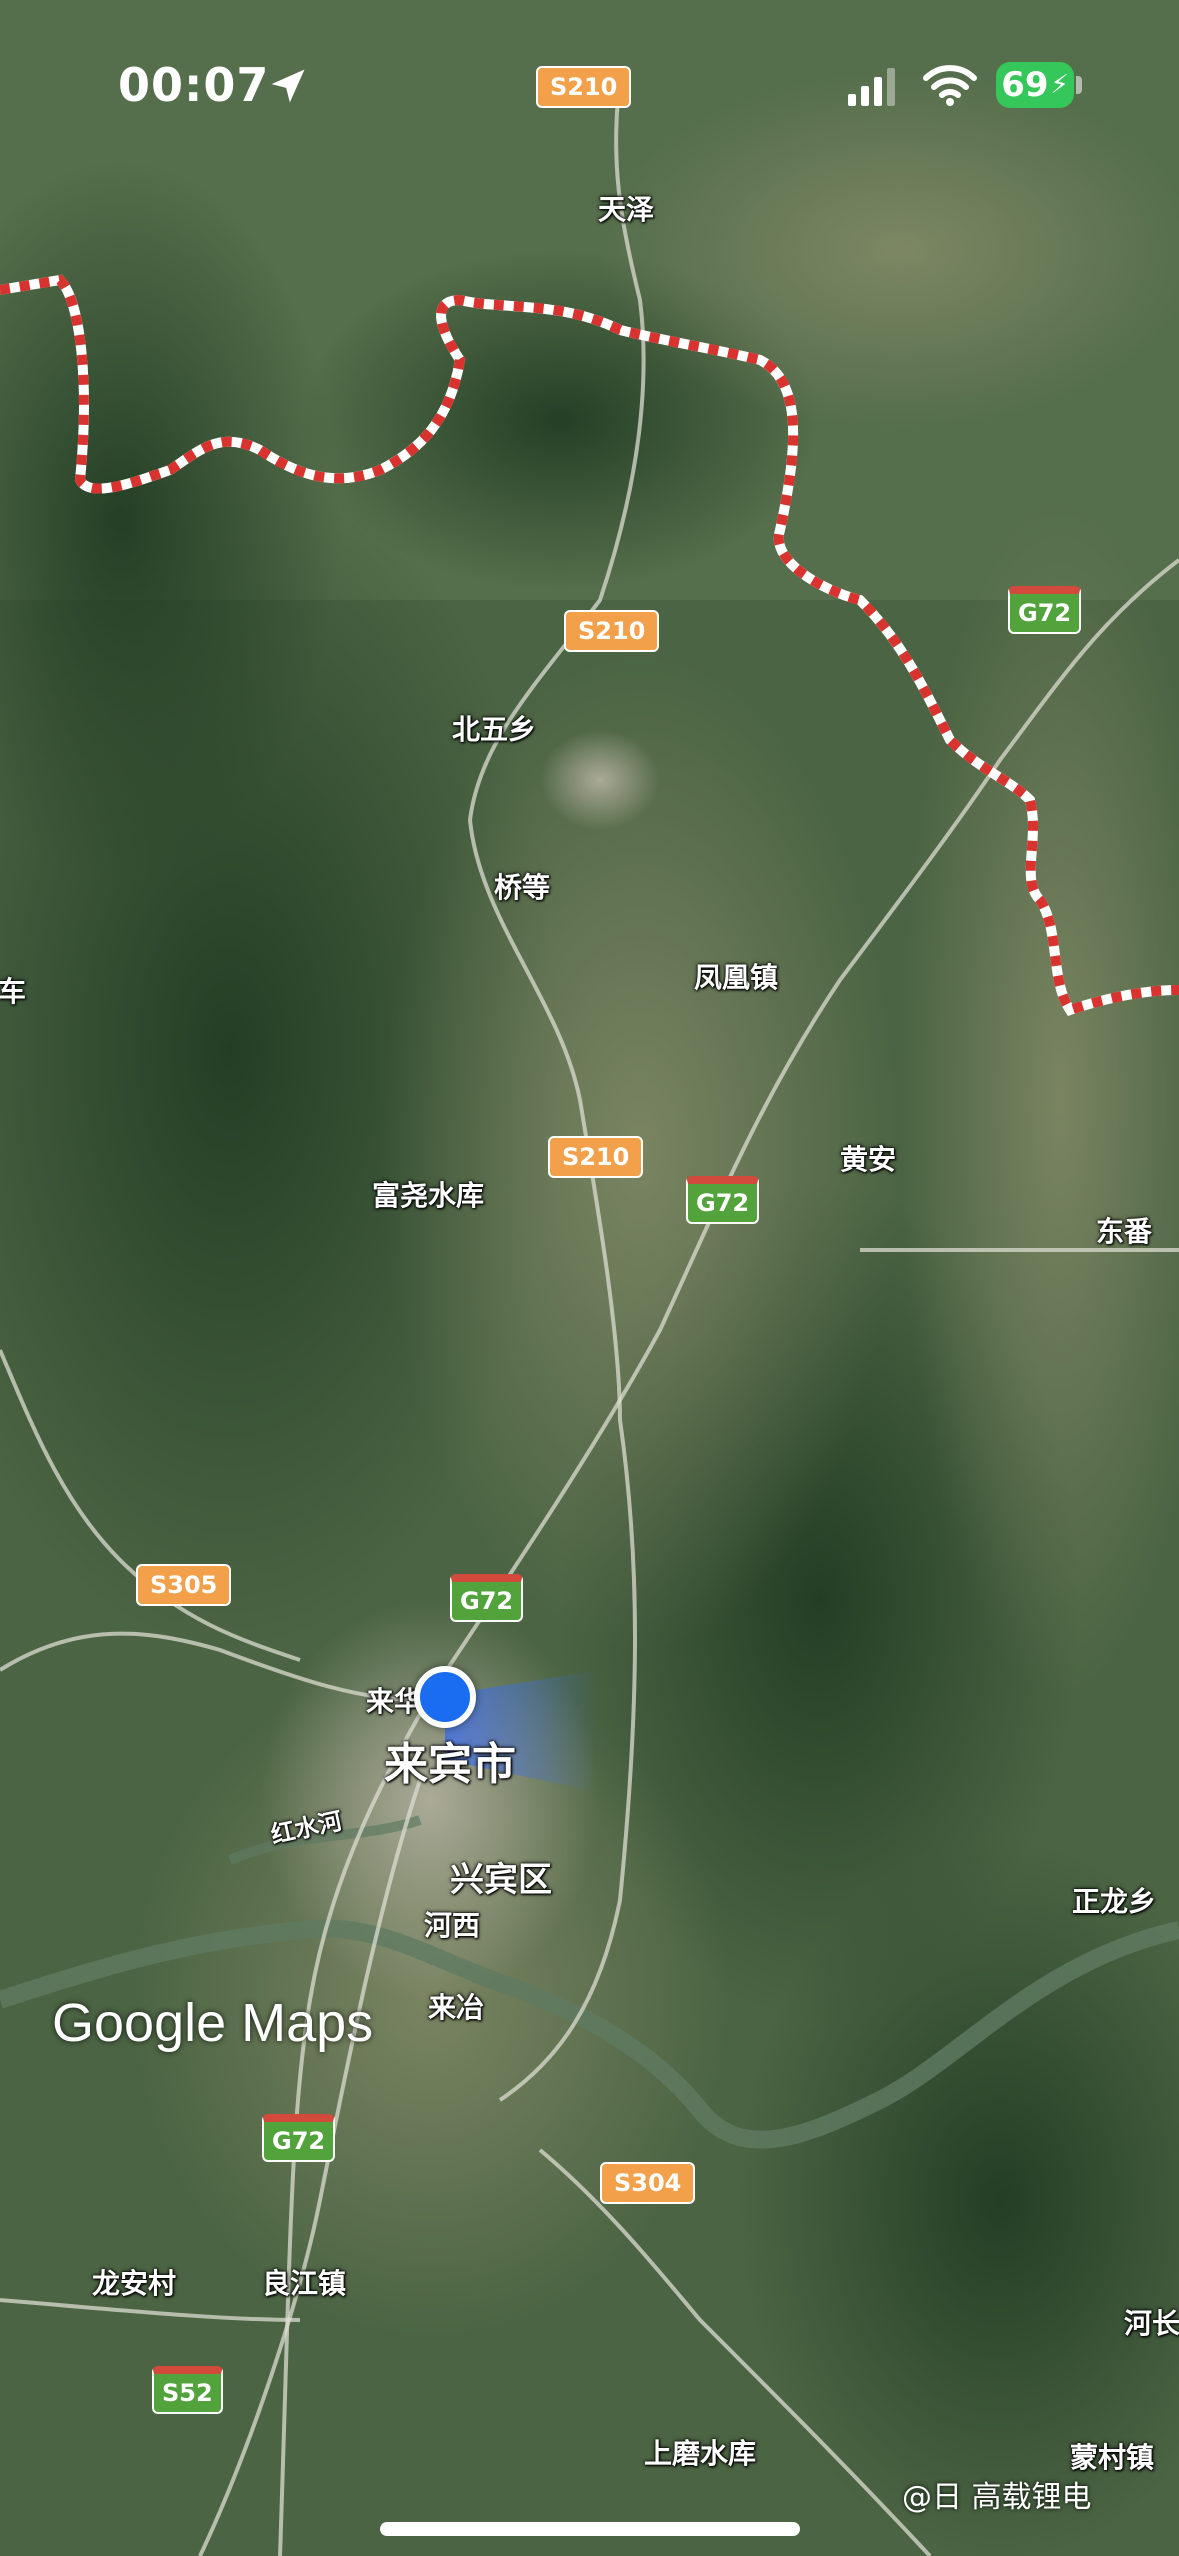 The image size is (1179, 2556). What do you see at coordinates (950, 85) in the screenshot?
I see `wifi-icon` at bounding box center [950, 85].